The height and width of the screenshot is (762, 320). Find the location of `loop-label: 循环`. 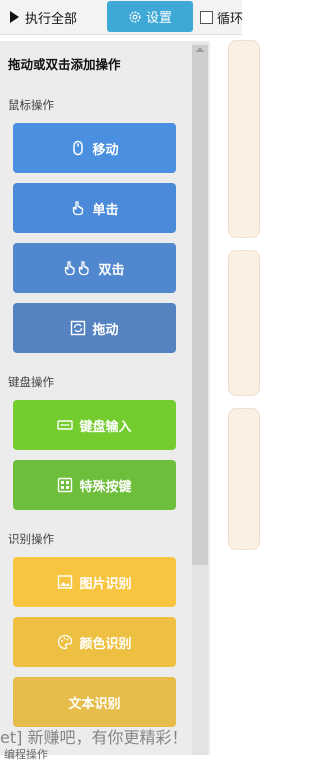

loop-label: 循环 is located at coordinates (230, 19).